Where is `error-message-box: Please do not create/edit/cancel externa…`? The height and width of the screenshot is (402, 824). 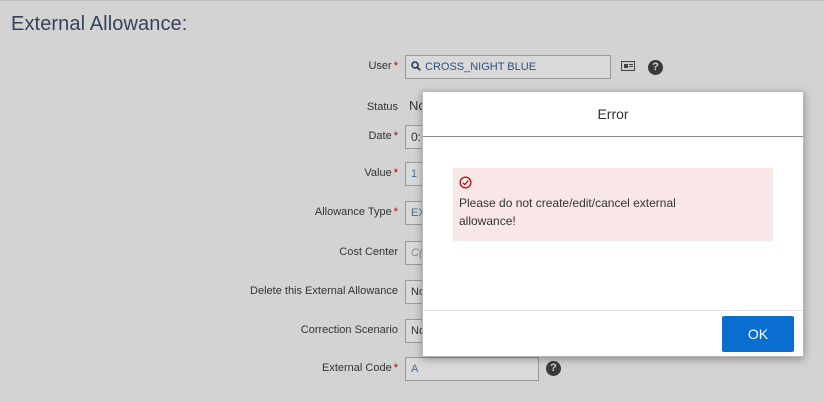
error-message-box: Please do not create/edit/cancel externa… is located at coordinates (613, 204).